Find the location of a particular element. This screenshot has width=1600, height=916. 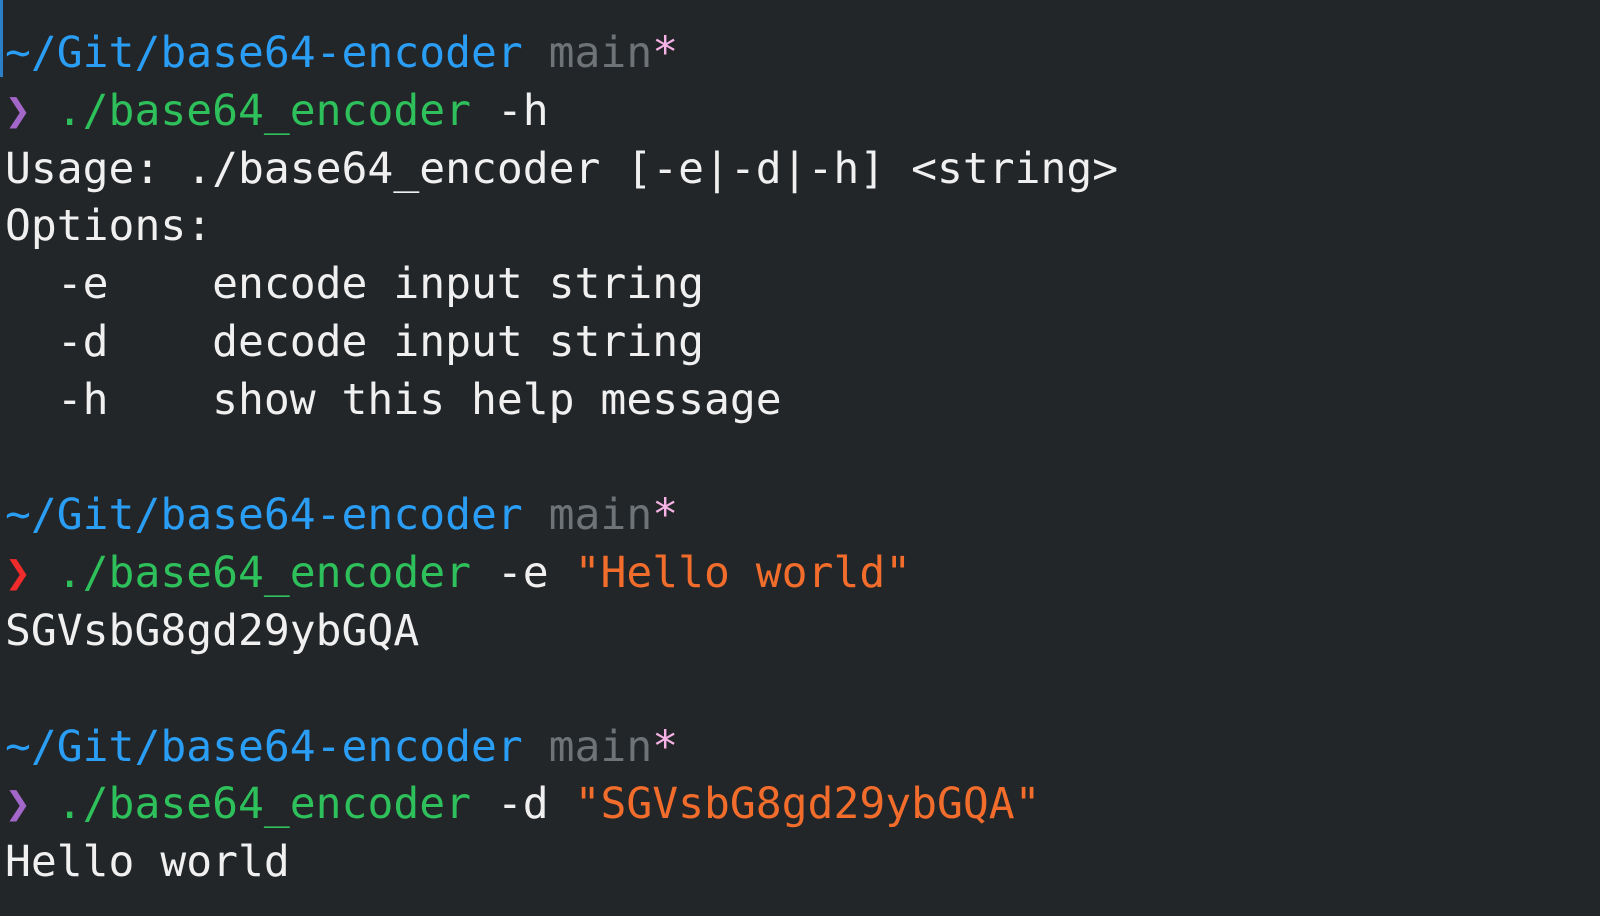

command-flag: -d is located at coordinates (522, 804).